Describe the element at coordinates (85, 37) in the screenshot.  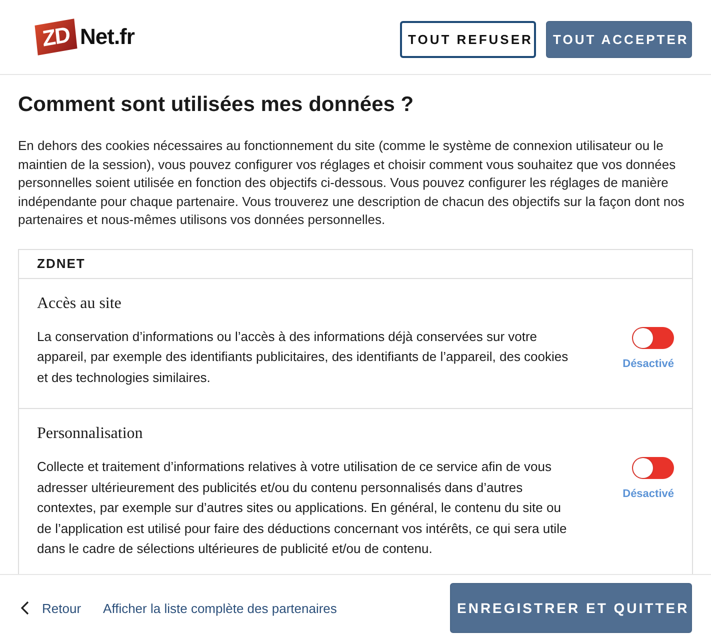
I see `zdnet-logo: ZD Net.fr` at that location.